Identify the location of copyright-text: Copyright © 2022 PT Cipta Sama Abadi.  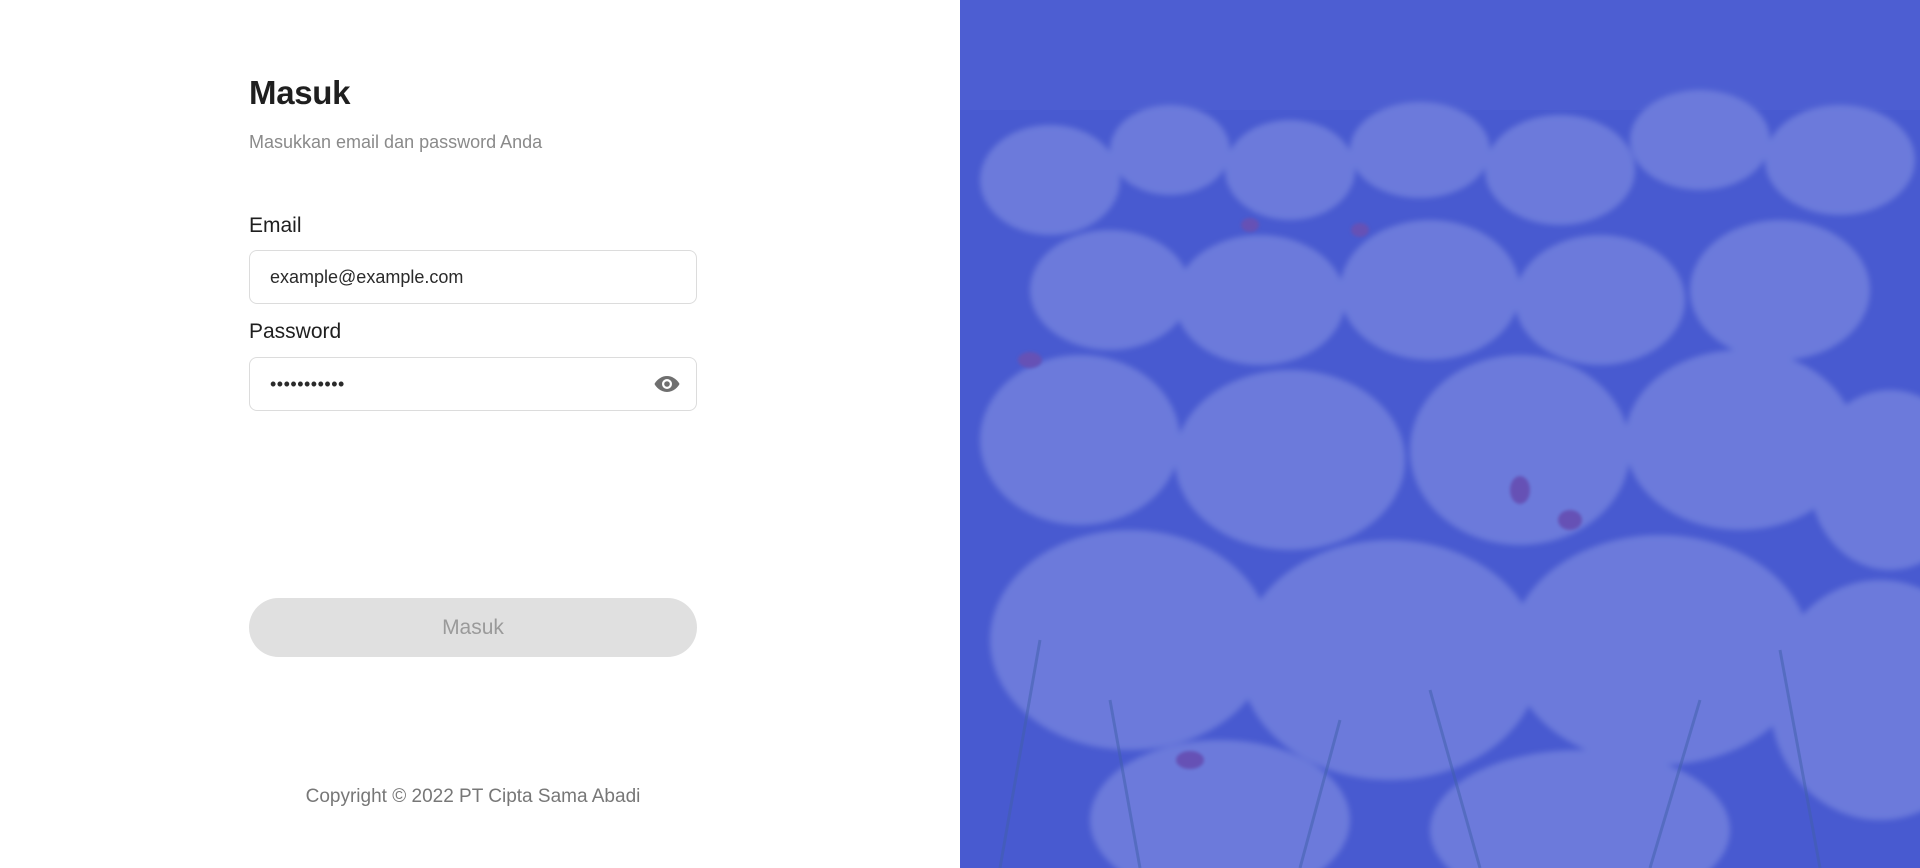
(473, 796).